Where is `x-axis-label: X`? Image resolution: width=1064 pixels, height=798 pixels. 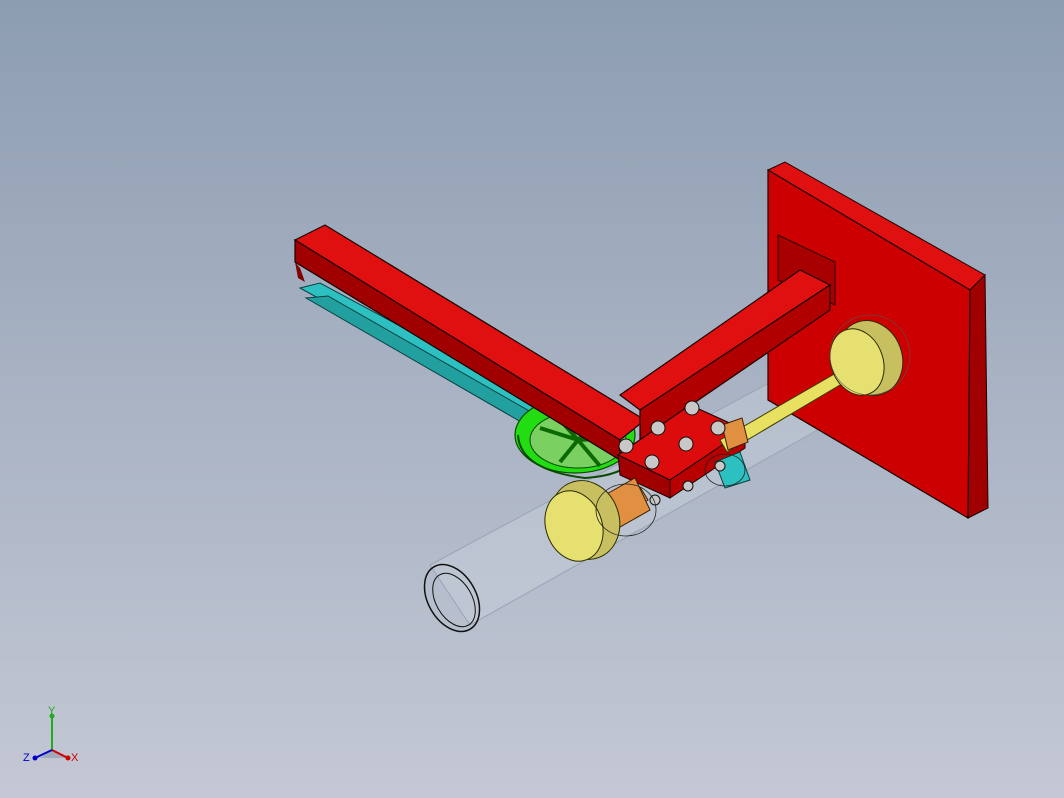 x-axis-label: X is located at coordinates (75, 758).